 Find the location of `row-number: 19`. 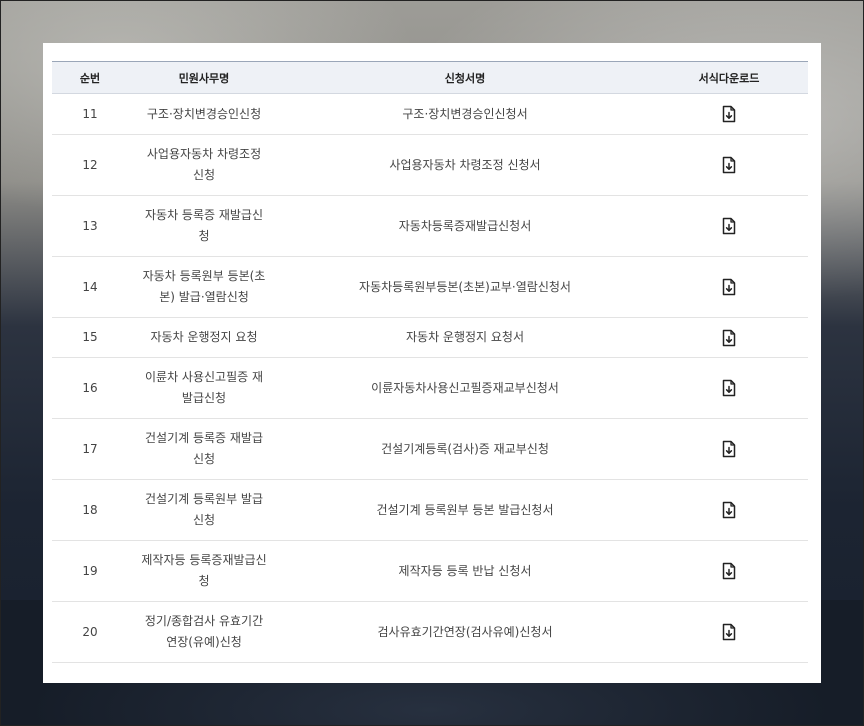

row-number: 19 is located at coordinates (90, 571).